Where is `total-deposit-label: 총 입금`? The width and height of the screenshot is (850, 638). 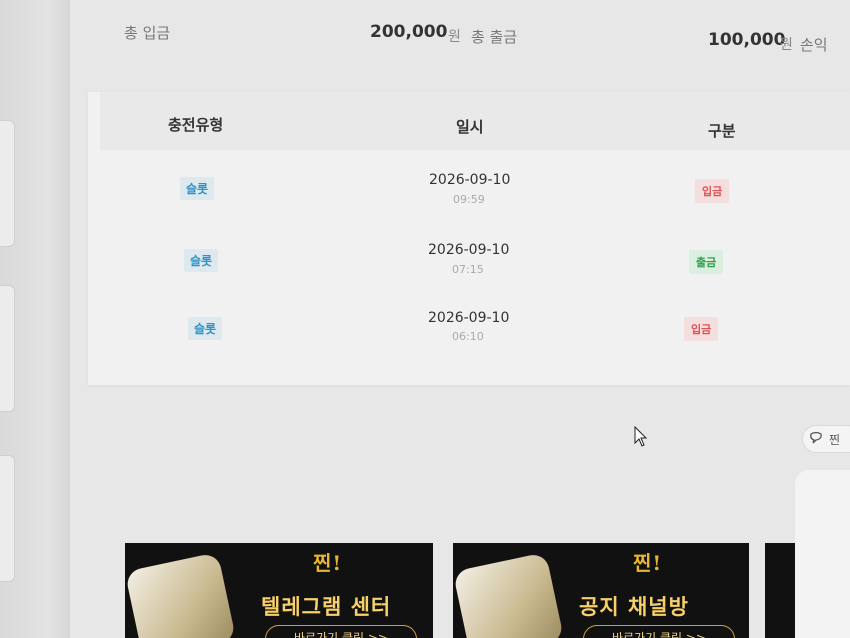 total-deposit-label: 총 입금 is located at coordinates (147, 33).